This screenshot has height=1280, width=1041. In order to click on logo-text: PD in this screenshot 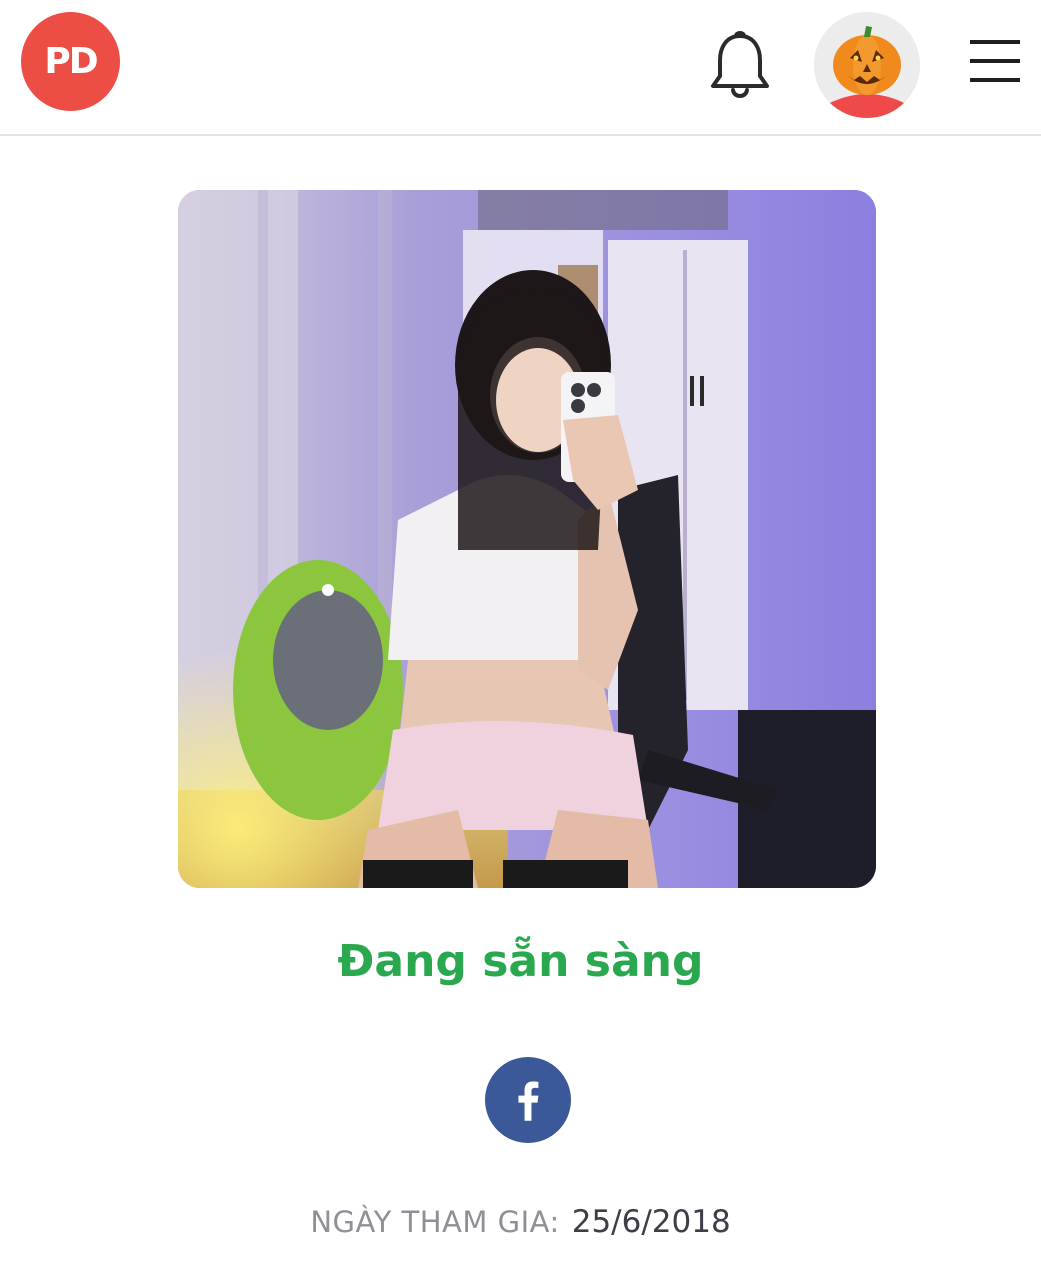, I will do `click(71, 61)`.